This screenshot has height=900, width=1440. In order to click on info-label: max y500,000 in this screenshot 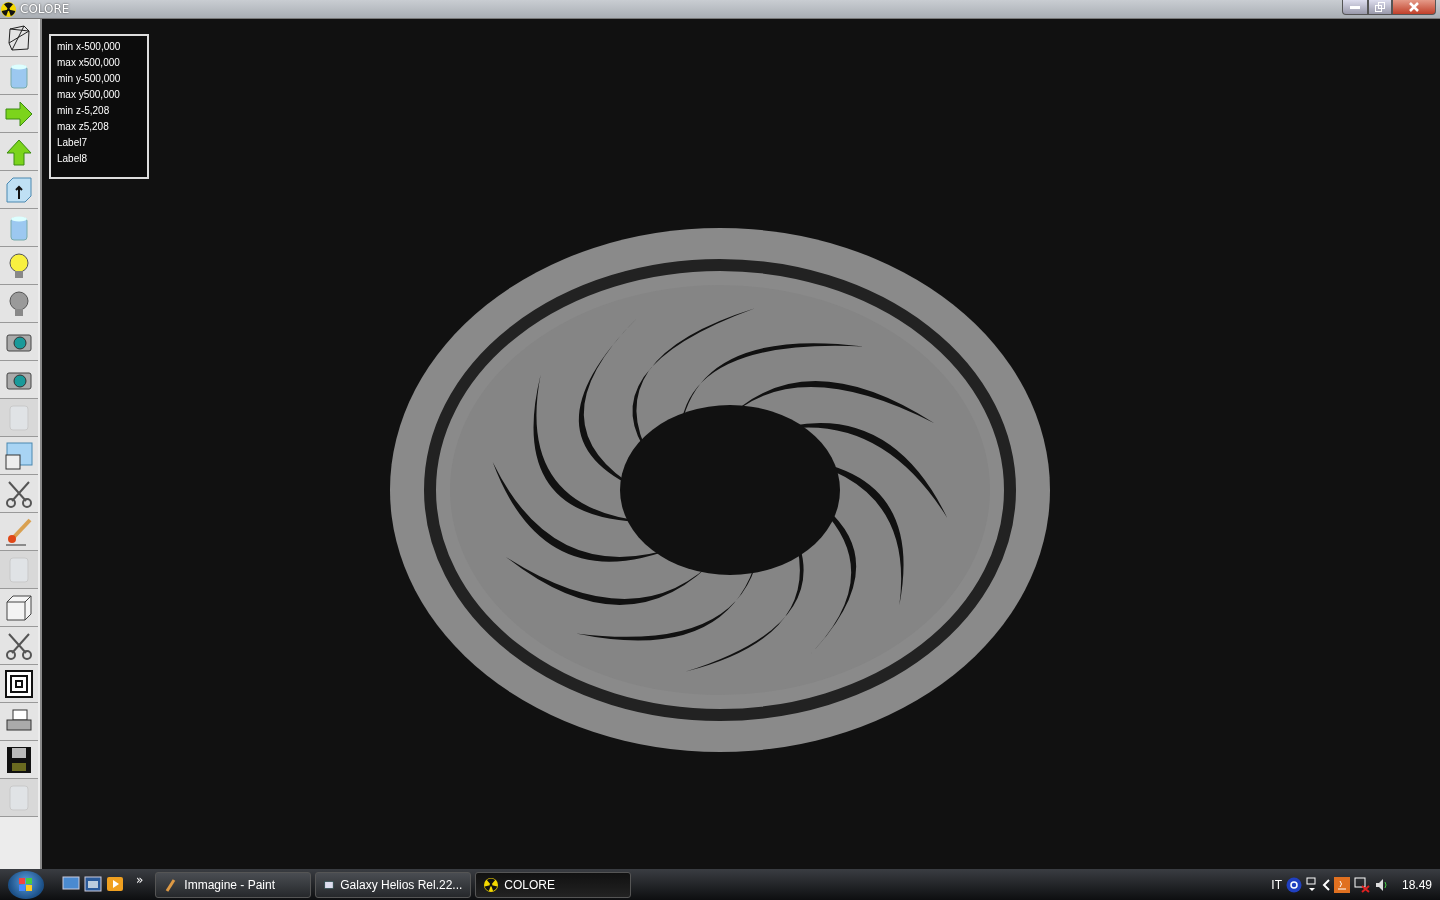, I will do `click(89, 95)`.